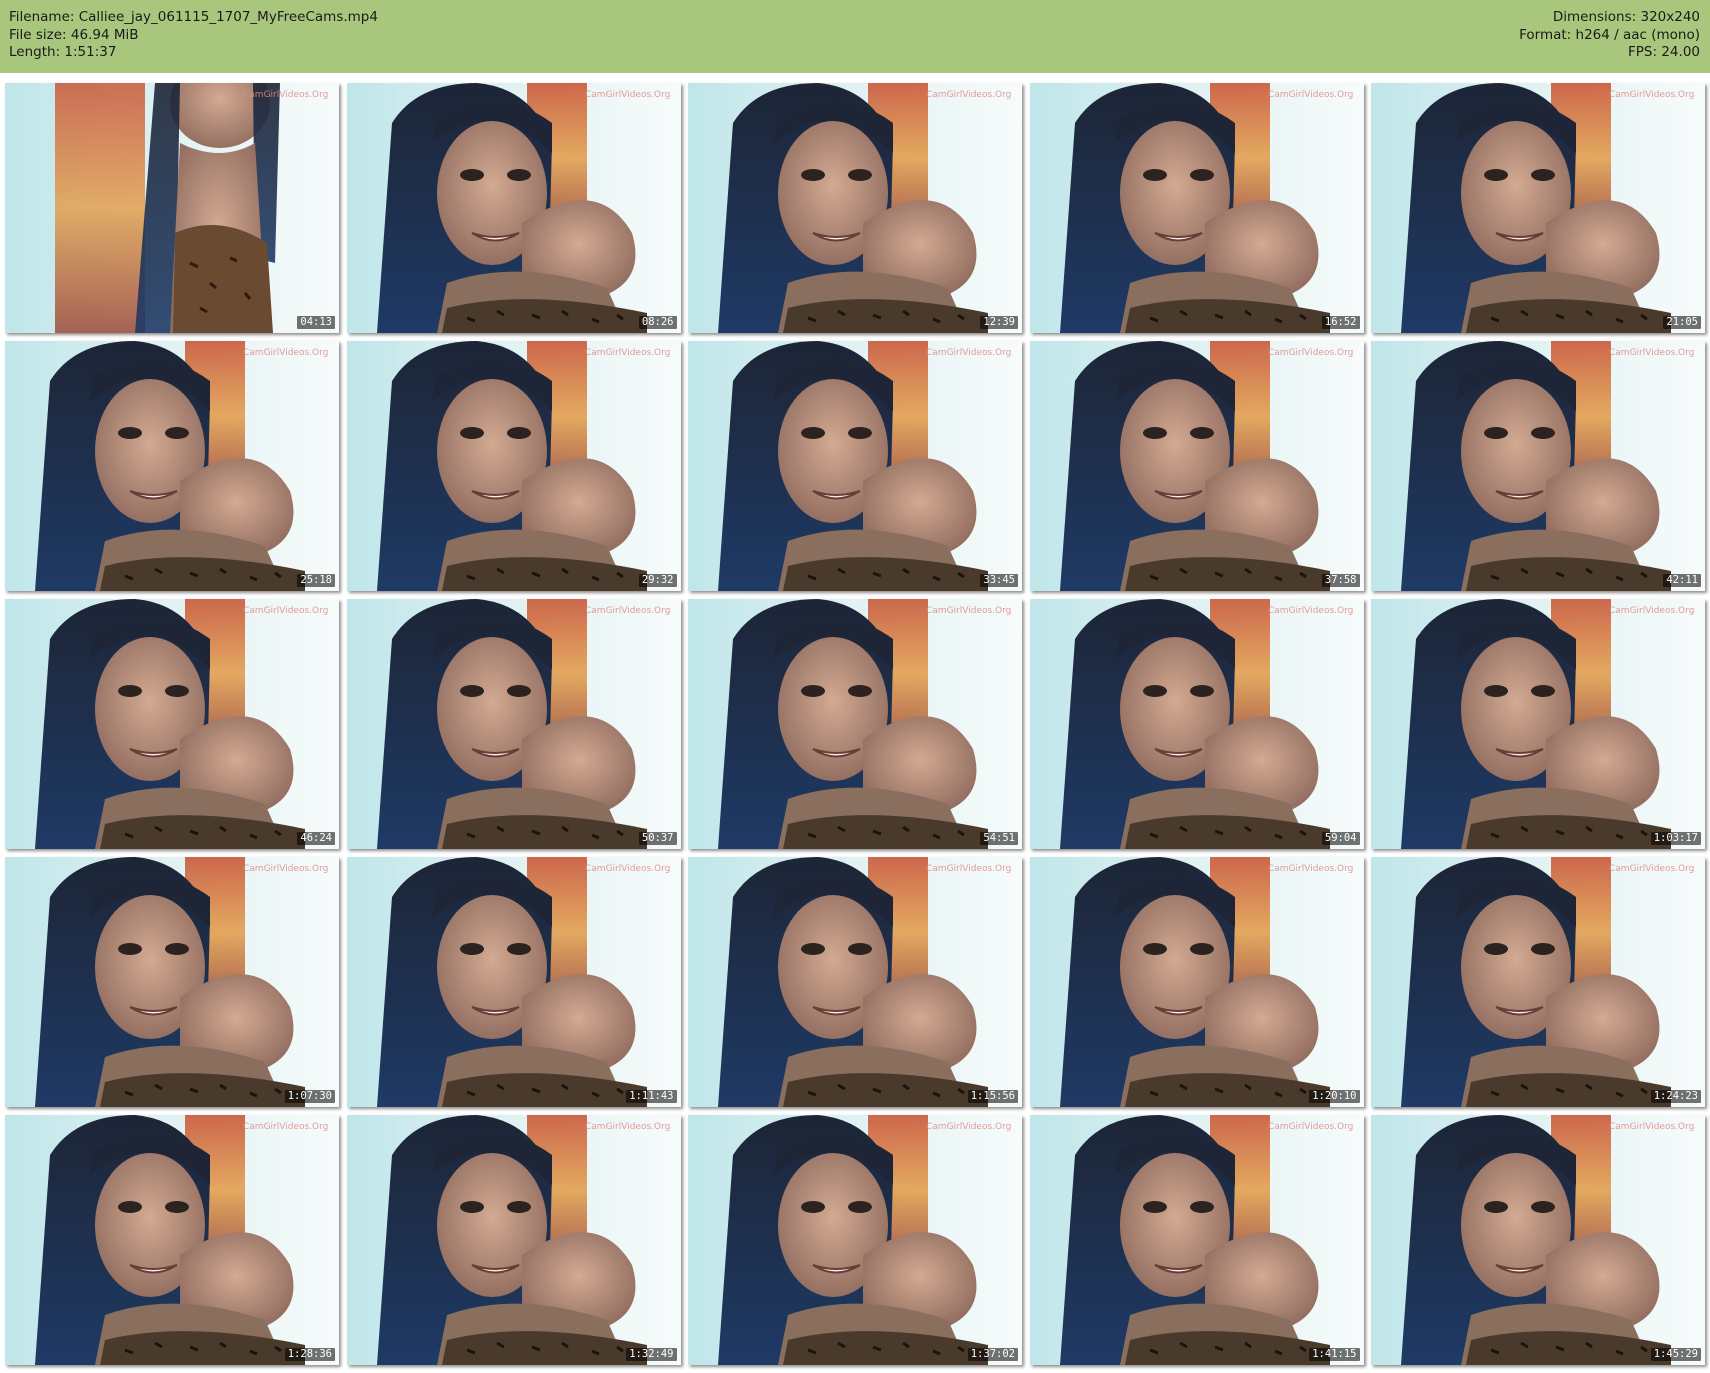  I want to click on frame-timestamp: 04:13, so click(316, 322).